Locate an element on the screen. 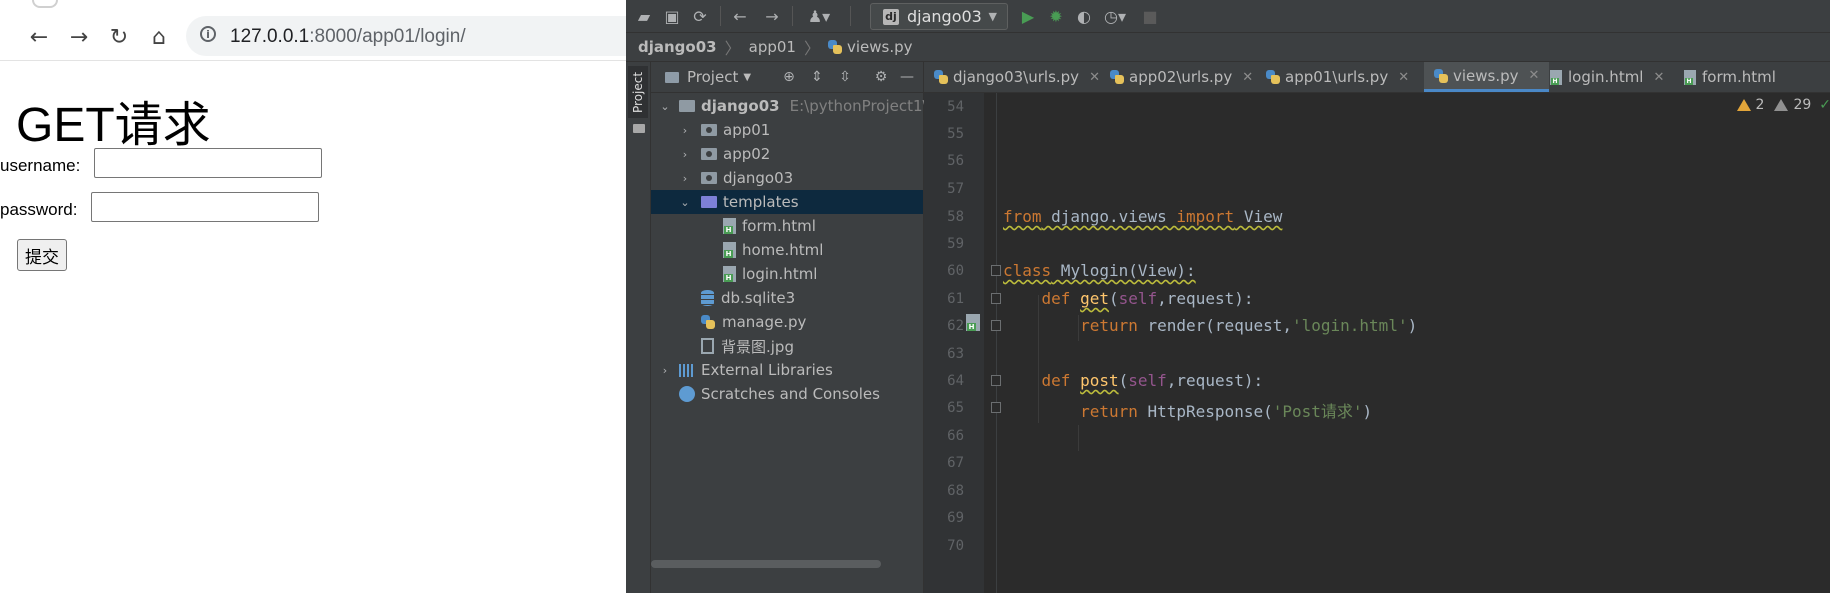  breadcrumb-folder: app01 is located at coordinates (772, 47).